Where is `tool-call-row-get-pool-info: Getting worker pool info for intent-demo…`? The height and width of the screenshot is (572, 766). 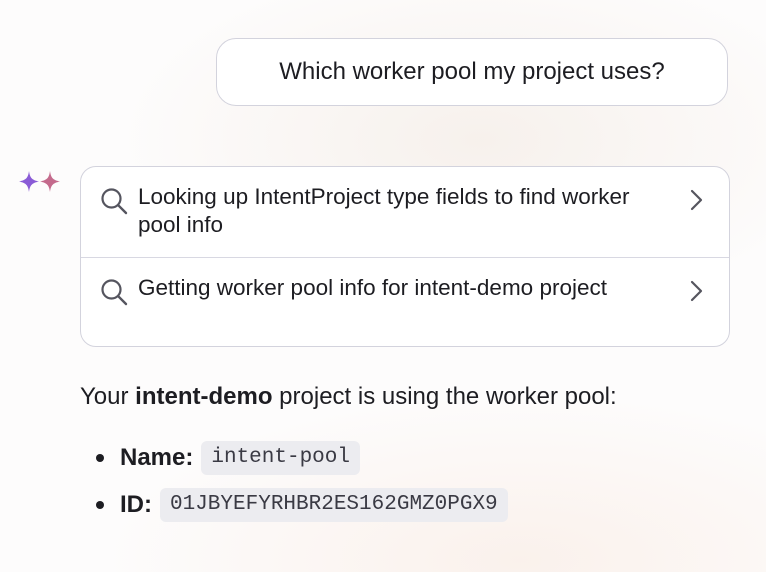
tool-call-row-get-pool-info: Getting worker pool info for intent-demo… is located at coordinates (405, 301).